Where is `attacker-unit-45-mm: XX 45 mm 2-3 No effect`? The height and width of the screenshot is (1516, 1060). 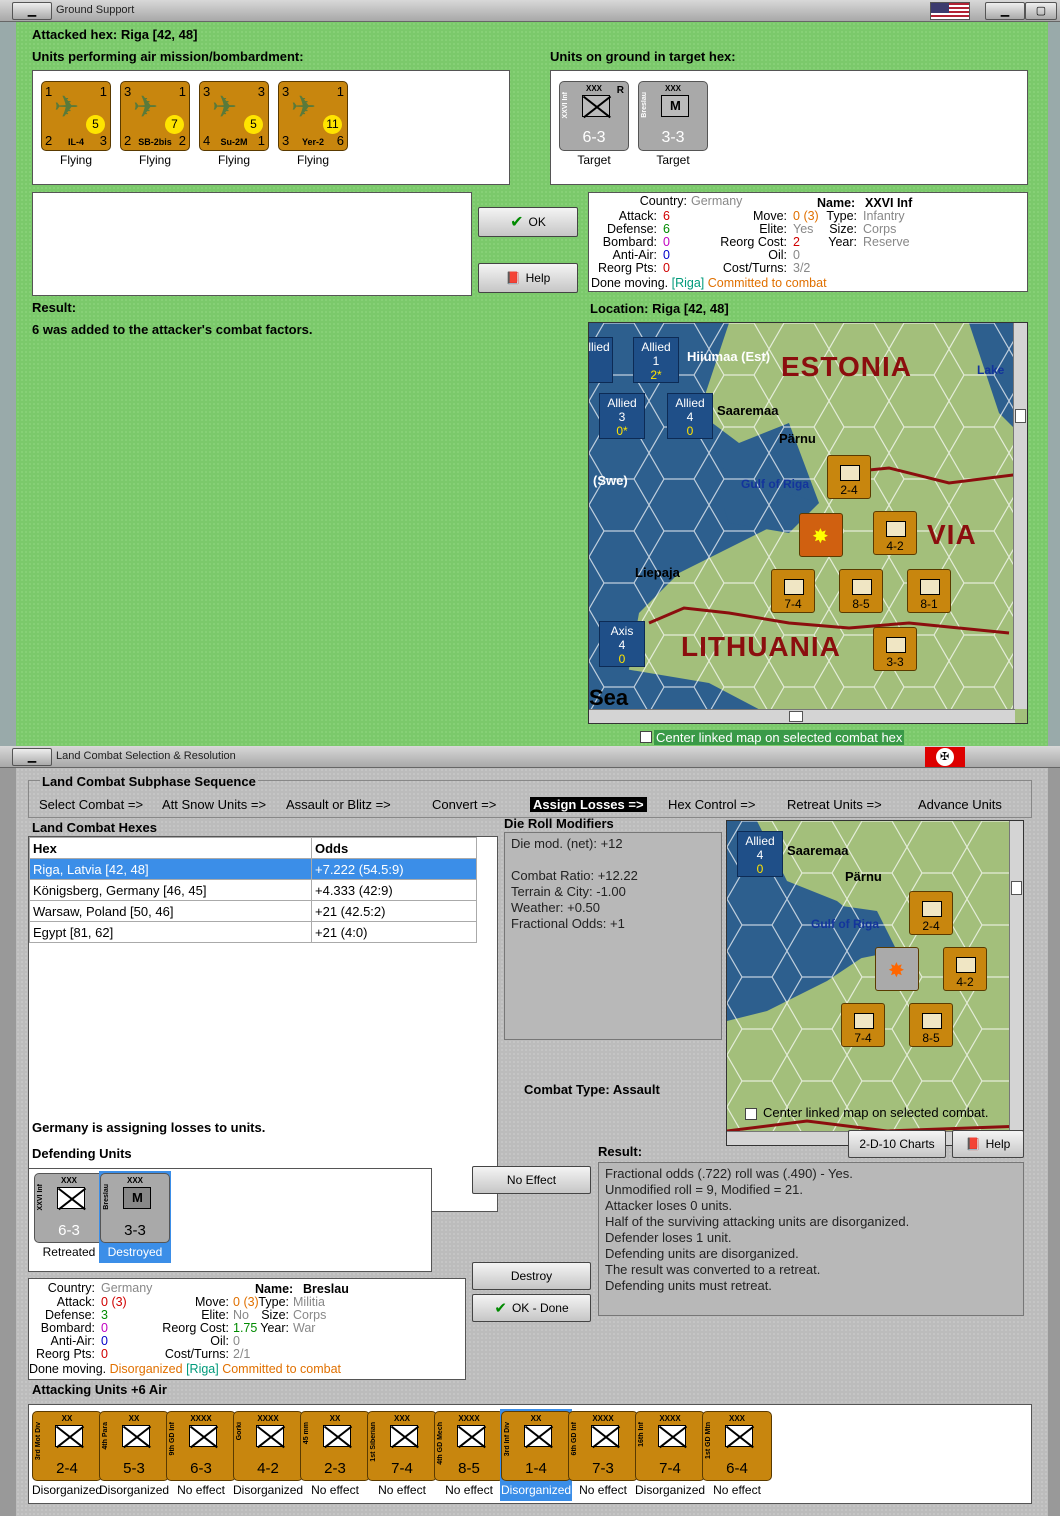
attacker-unit-45-mm: XX 45 mm 2-3 No effect is located at coordinates (335, 1455).